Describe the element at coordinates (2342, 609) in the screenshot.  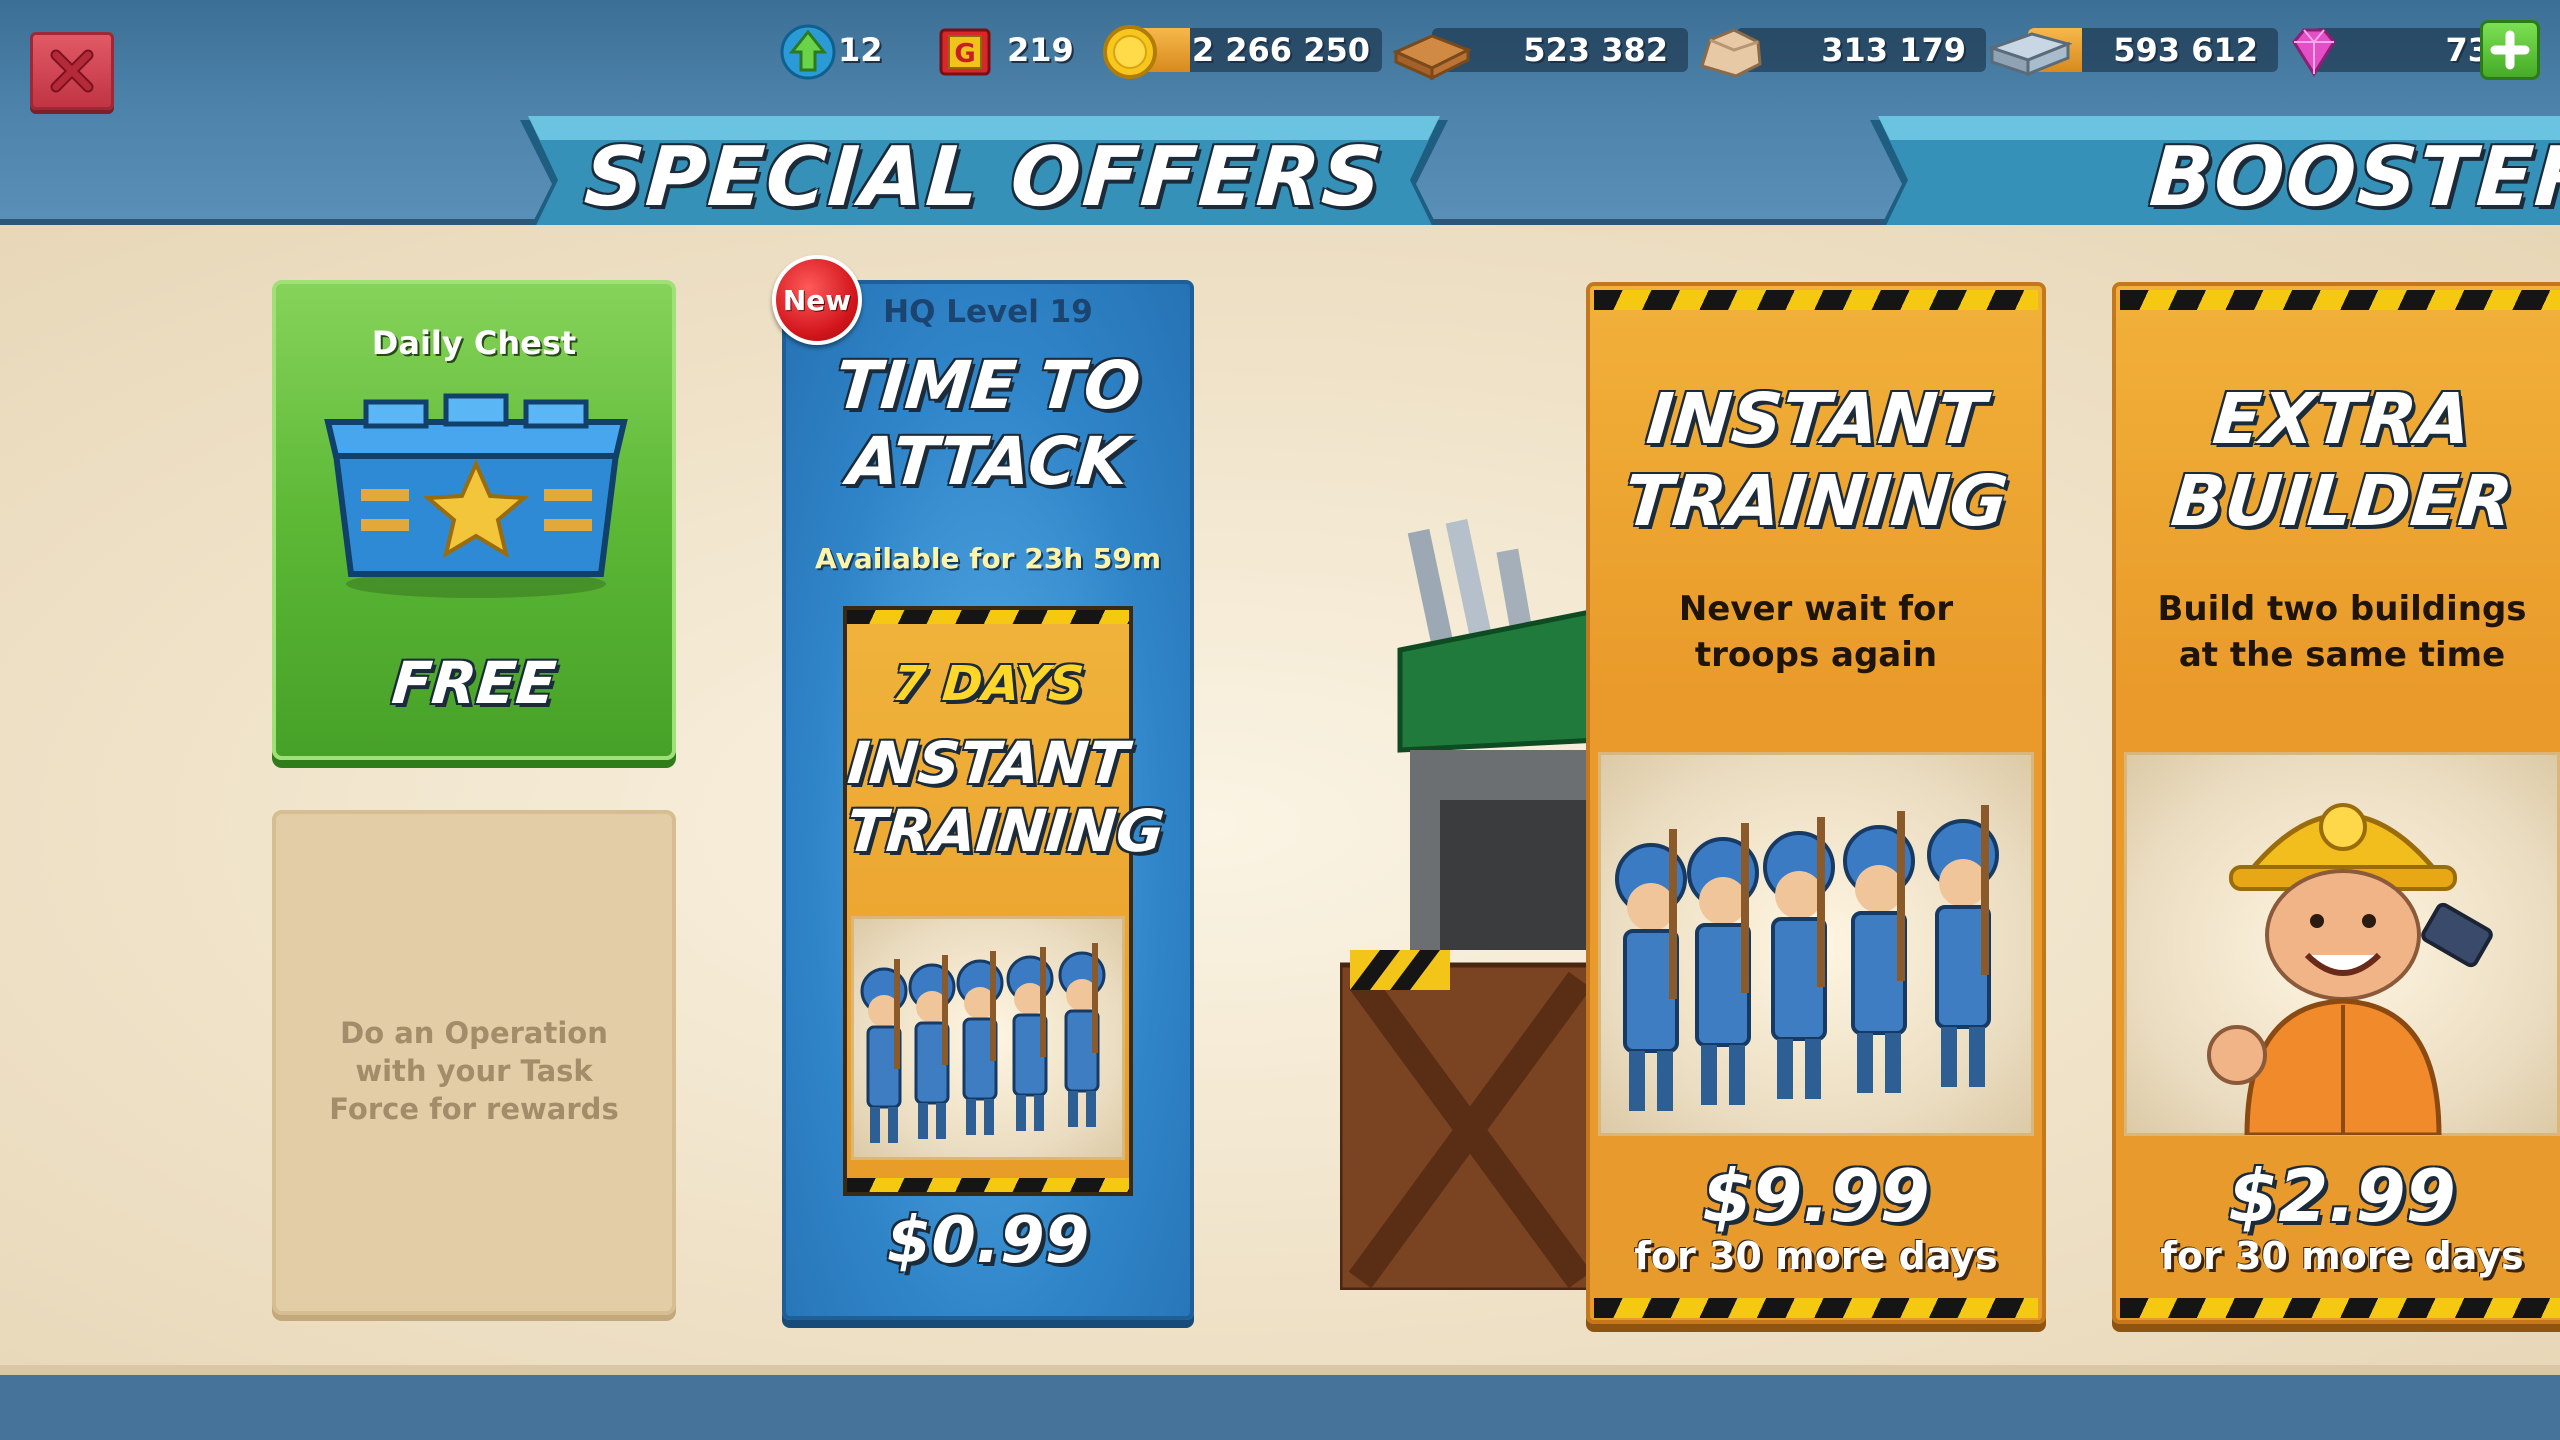
I see `extra-builder-desc-1: Build two buildings` at that location.